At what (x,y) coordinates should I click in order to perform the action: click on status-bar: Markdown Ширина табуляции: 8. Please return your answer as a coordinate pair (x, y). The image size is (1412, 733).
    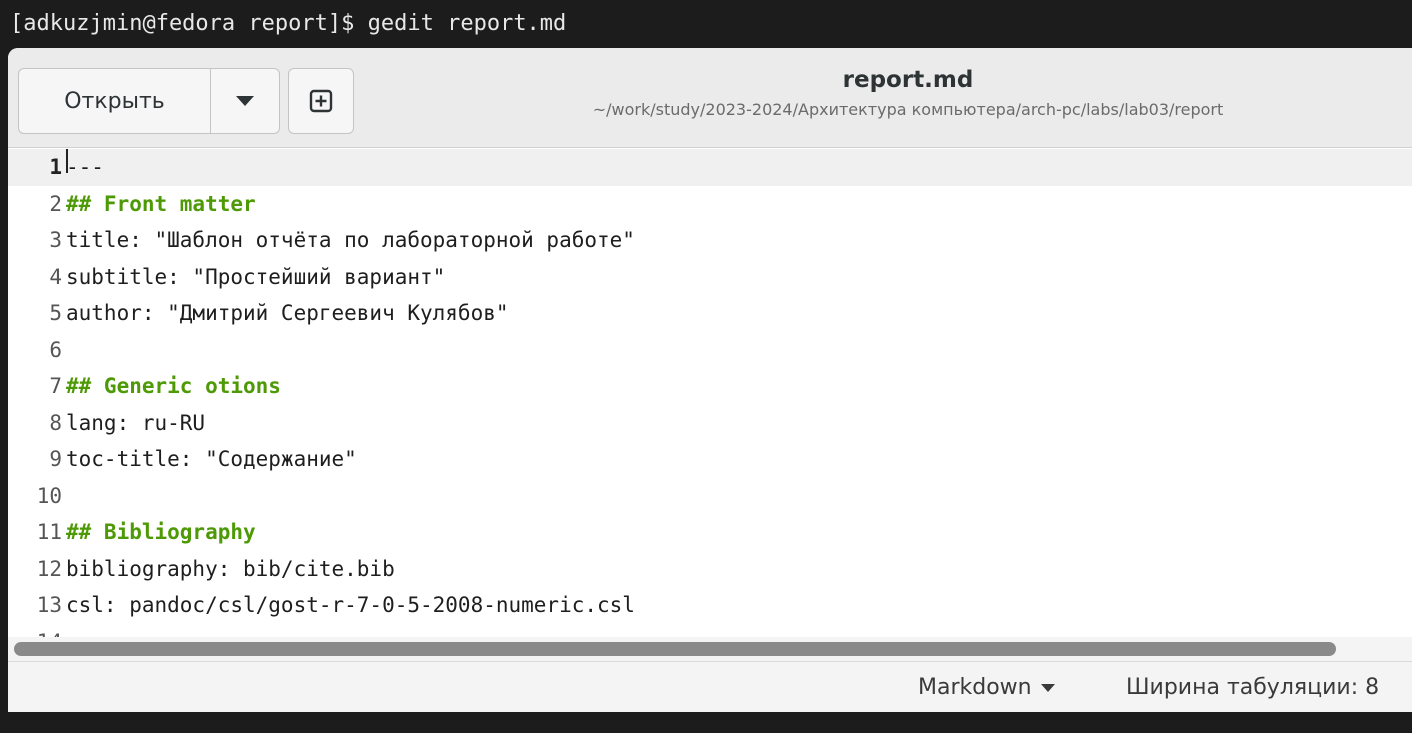
    Looking at the image, I should click on (710, 686).